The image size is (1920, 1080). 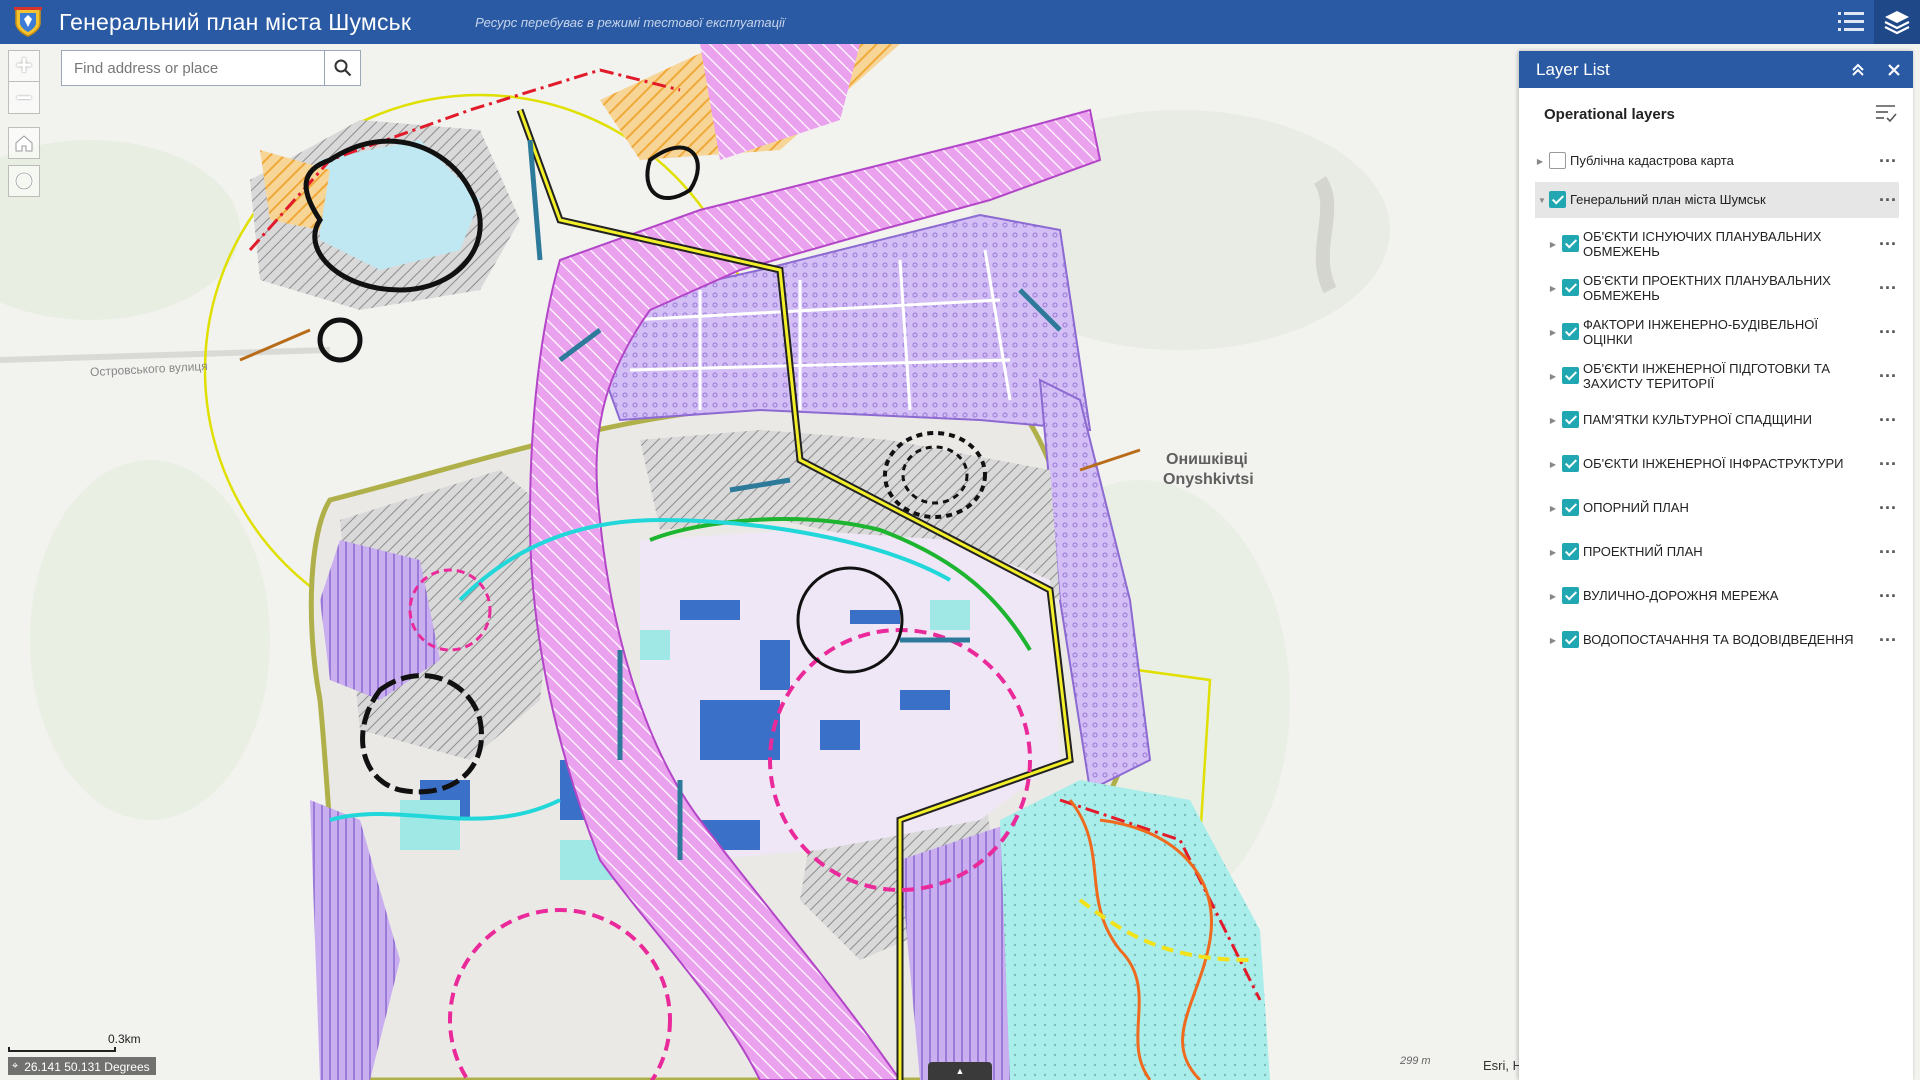 What do you see at coordinates (1643, 551) in the screenshot?
I see `layer-label: ПРОЕКТНИЙ ПЛАН` at bounding box center [1643, 551].